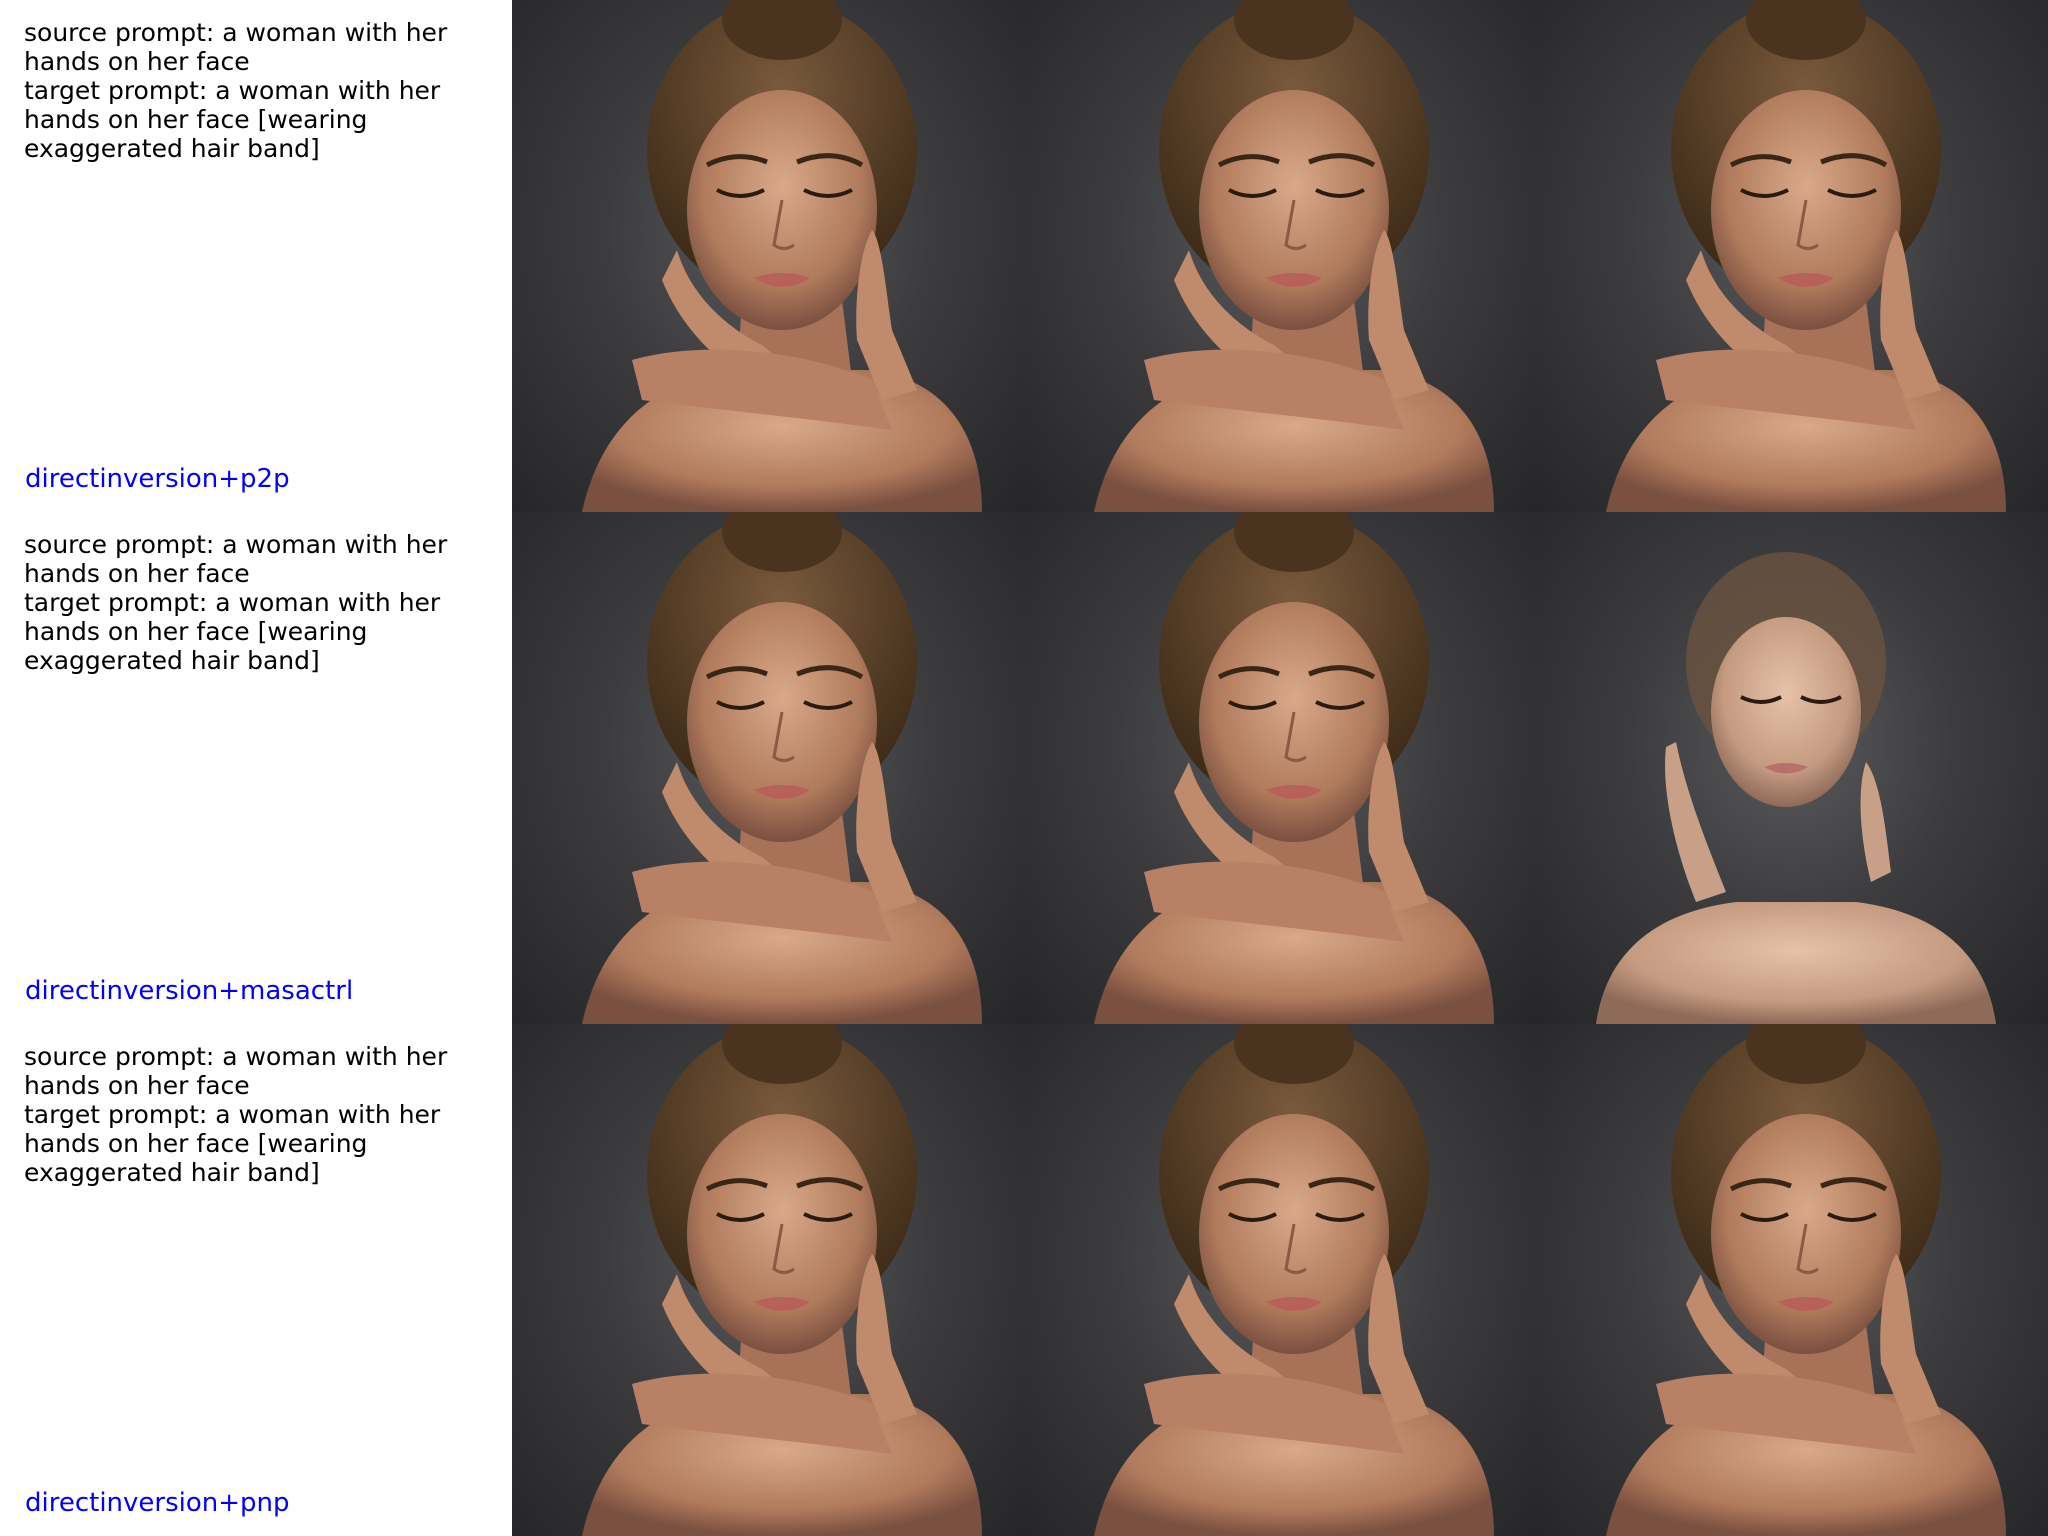 The height and width of the screenshot is (1536, 2048). What do you see at coordinates (189, 991) in the screenshot?
I see `method-label: directinversion+masactrl` at bounding box center [189, 991].